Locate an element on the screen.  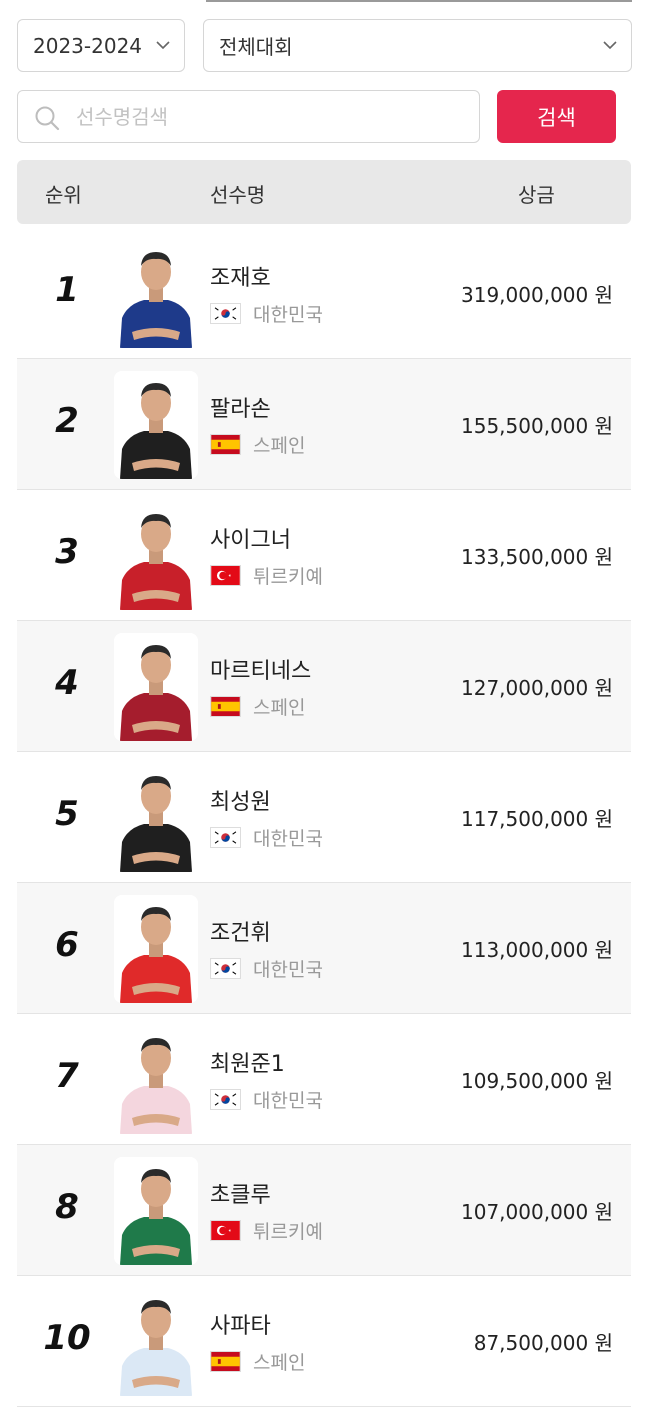
player-search-box is located at coordinates (248, 116).